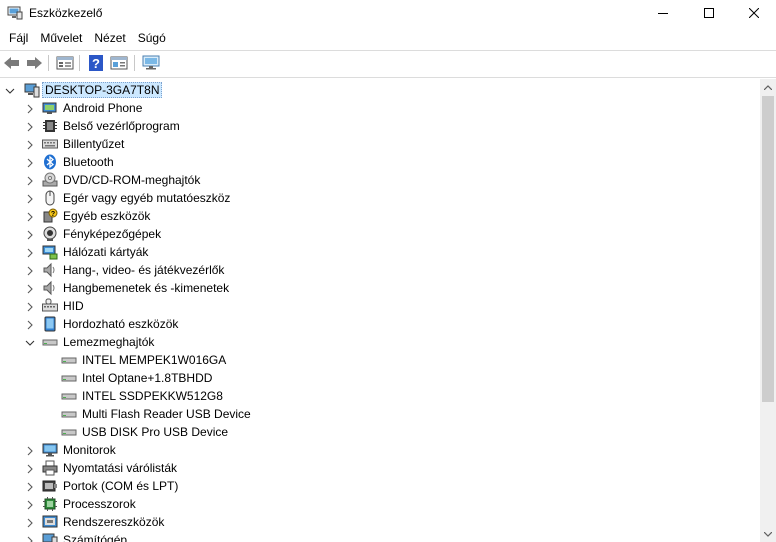 The image size is (776, 542). Describe the element at coordinates (380, 360) in the screenshot. I see `tree-device-item: INTEL MEMPEK1W016GA` at that location.